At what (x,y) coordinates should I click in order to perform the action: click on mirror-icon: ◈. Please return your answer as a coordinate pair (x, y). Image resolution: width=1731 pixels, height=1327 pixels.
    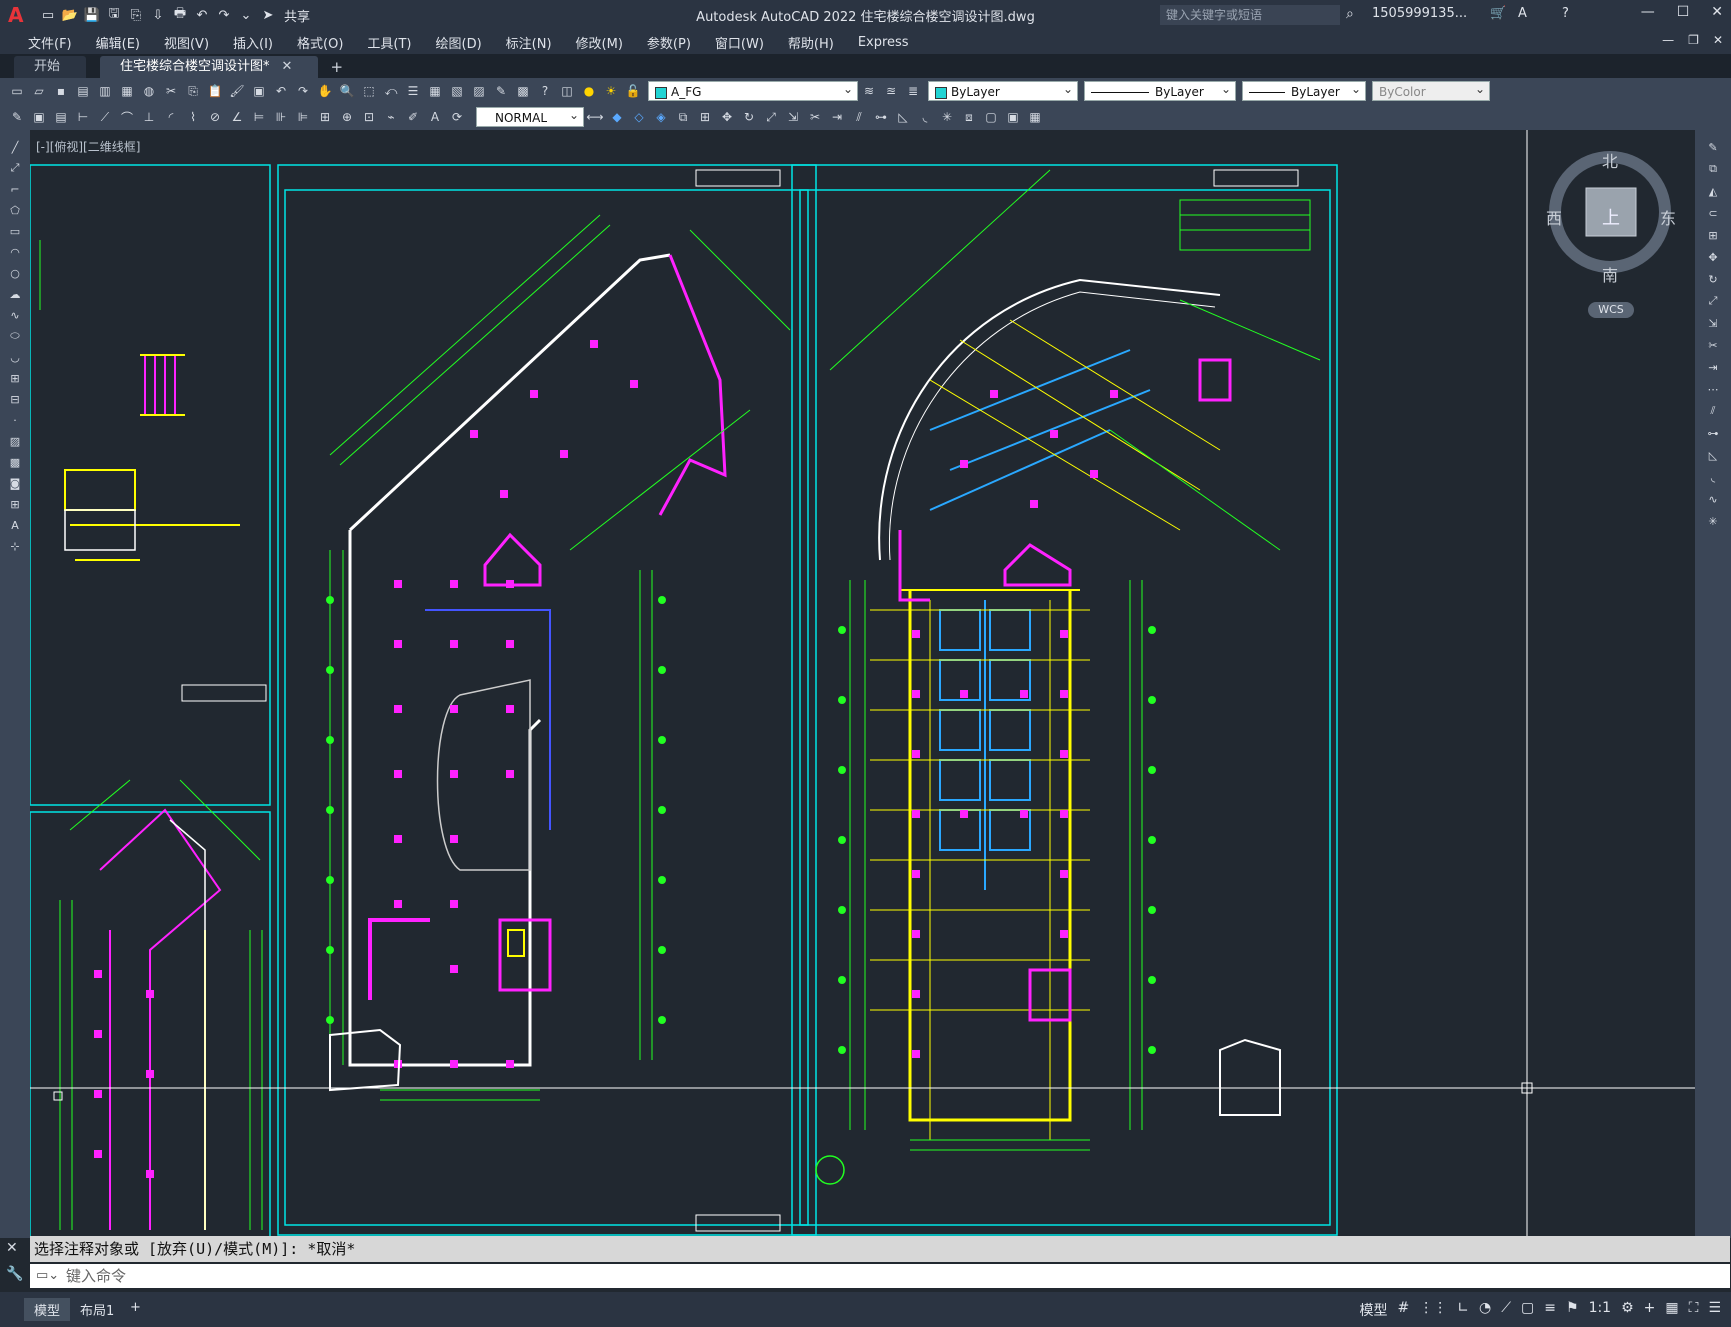
    Looking at the image, I should click on (661, 117).